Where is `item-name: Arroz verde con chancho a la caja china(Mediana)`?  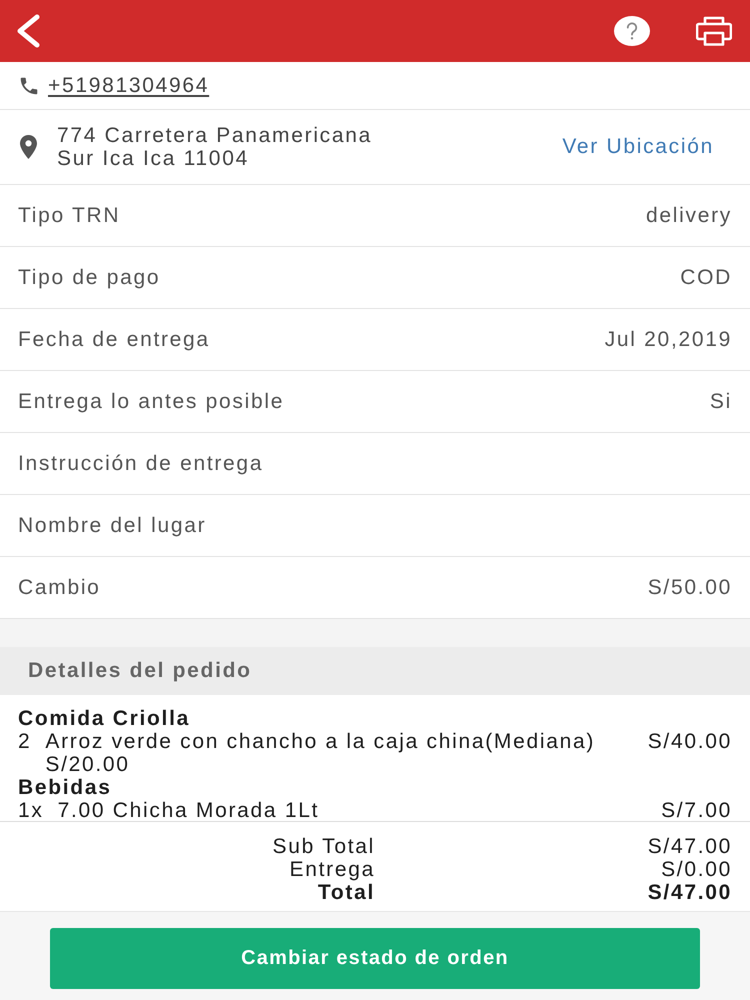
item-name: Arroz verde con chancho a la caja china(Mediana) is located at coordinates (320, 741).